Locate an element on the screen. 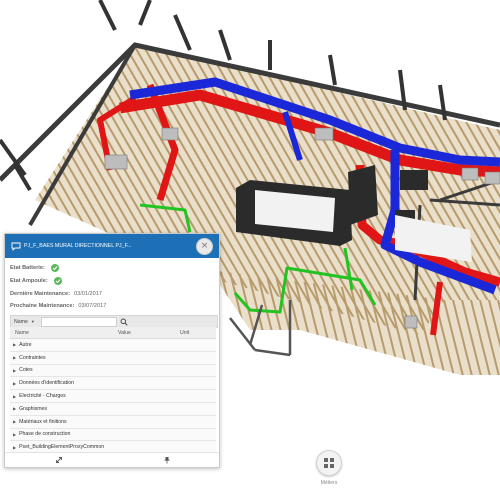 This screenshot has width=500, height=500. close-button: × is located at coordinates (204, 246).